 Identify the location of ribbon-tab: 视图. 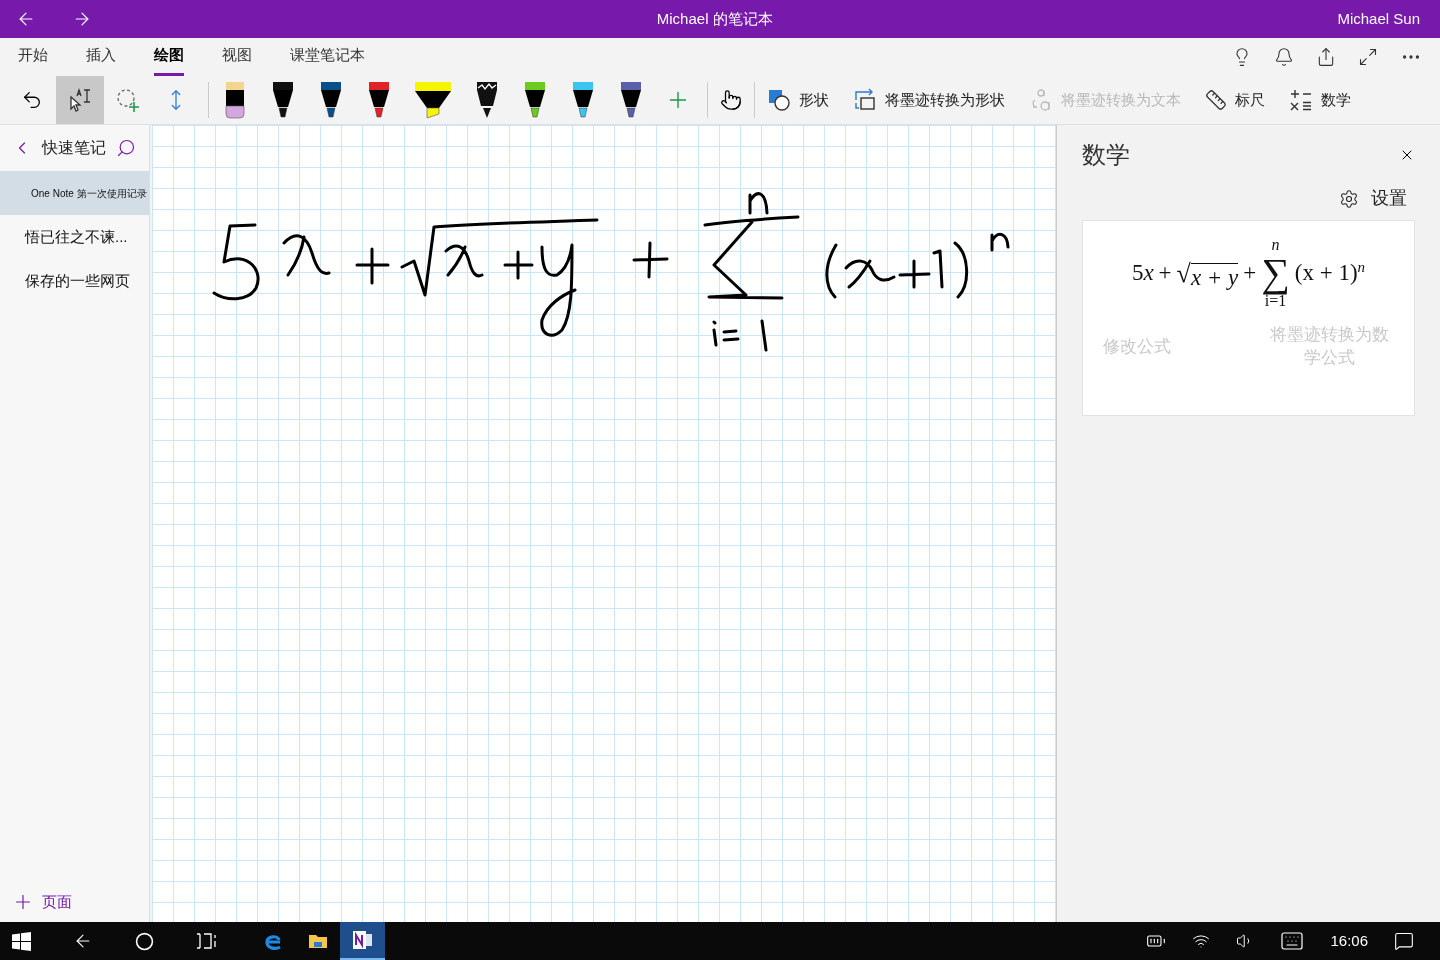
(237, 57).